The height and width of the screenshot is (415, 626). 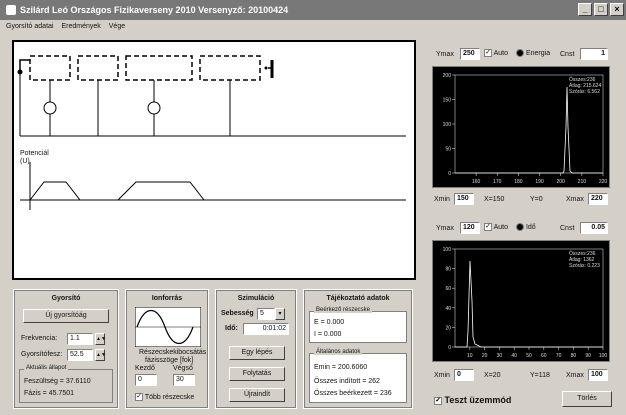 I want to click on restart-button: Újraindít, so click(x=257, y=395).